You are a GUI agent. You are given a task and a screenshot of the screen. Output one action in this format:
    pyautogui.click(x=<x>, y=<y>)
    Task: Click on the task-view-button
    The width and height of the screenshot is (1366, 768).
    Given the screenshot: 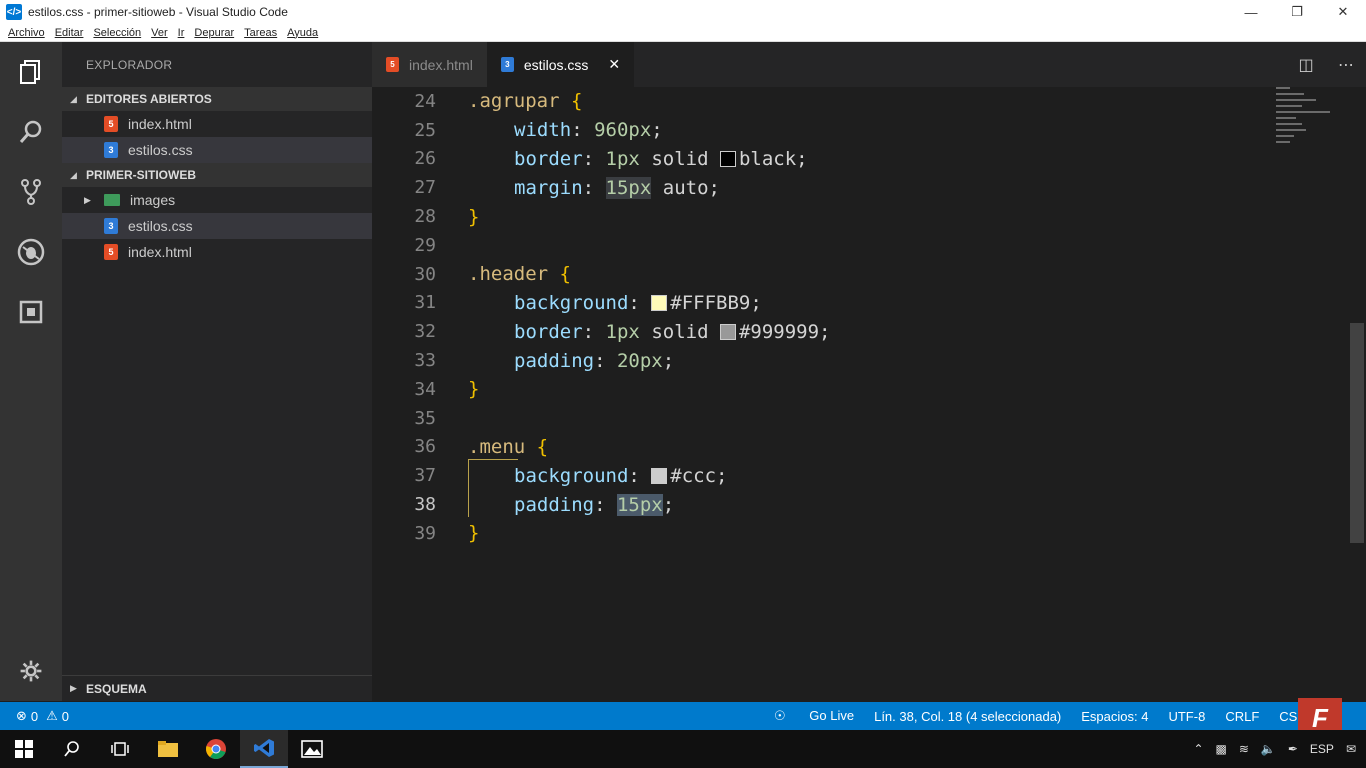 What is the action you would take?
    pyautogui.click(x=120, y=749)
    